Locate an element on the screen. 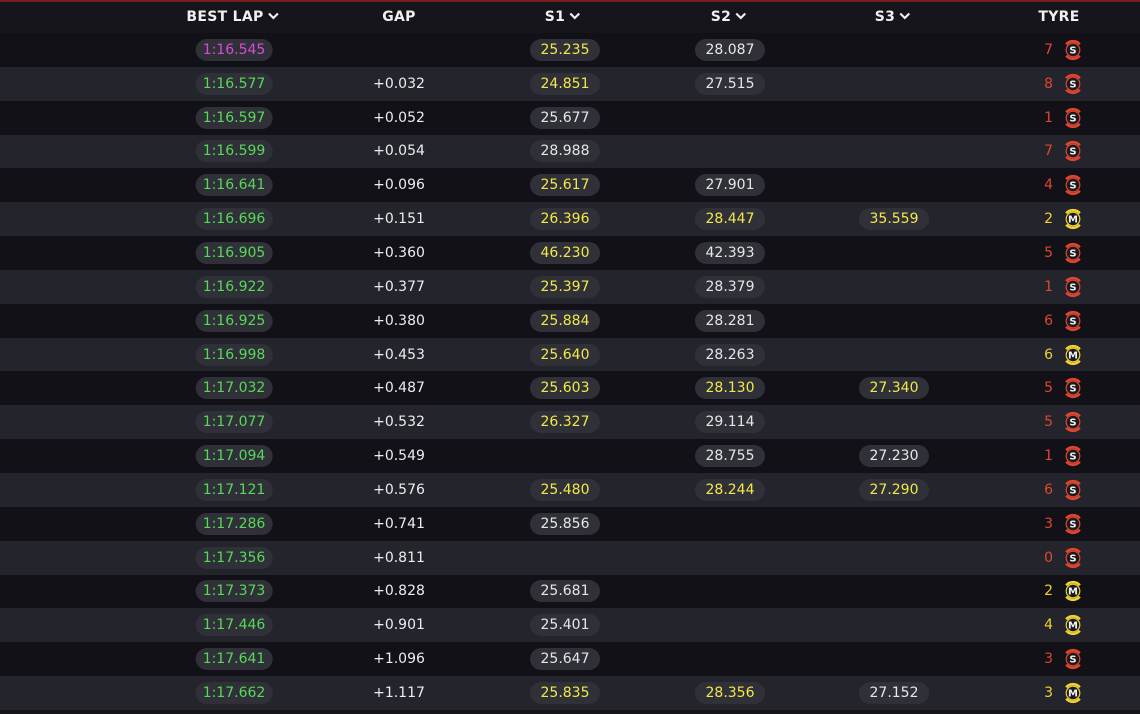 This screenshot has width=1140, height=714. s1-time: 26.327 is located at coordinates (565, 422).